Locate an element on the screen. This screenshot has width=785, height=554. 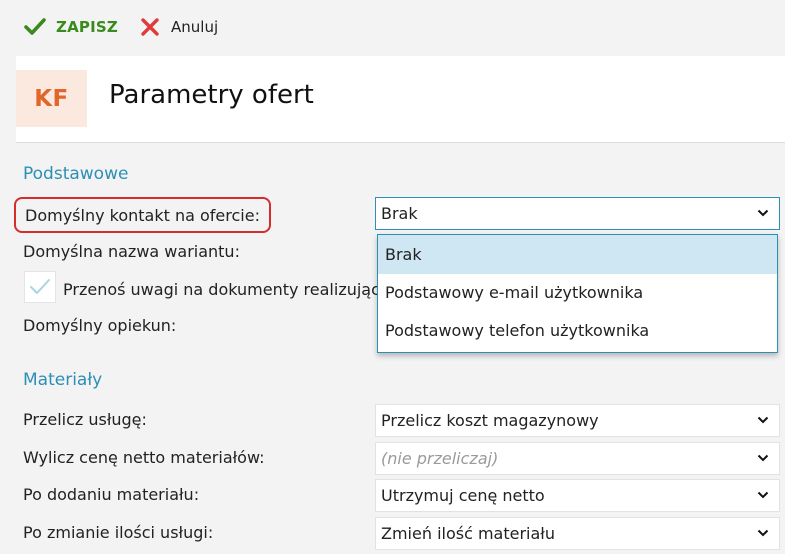
after-adding-value: Utrzymuj cenę netto is located at coordinates (463, 495).